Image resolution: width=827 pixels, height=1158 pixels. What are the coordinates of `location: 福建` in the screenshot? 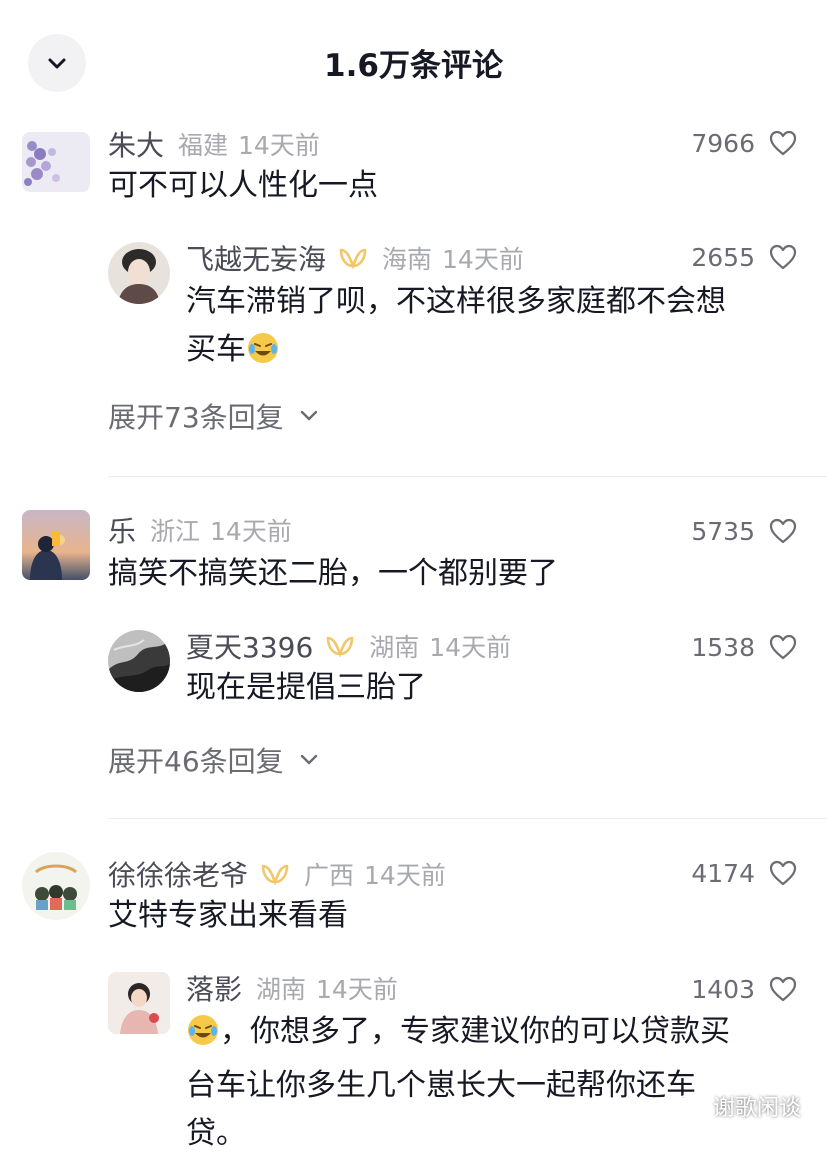 It's located at (203, 145).